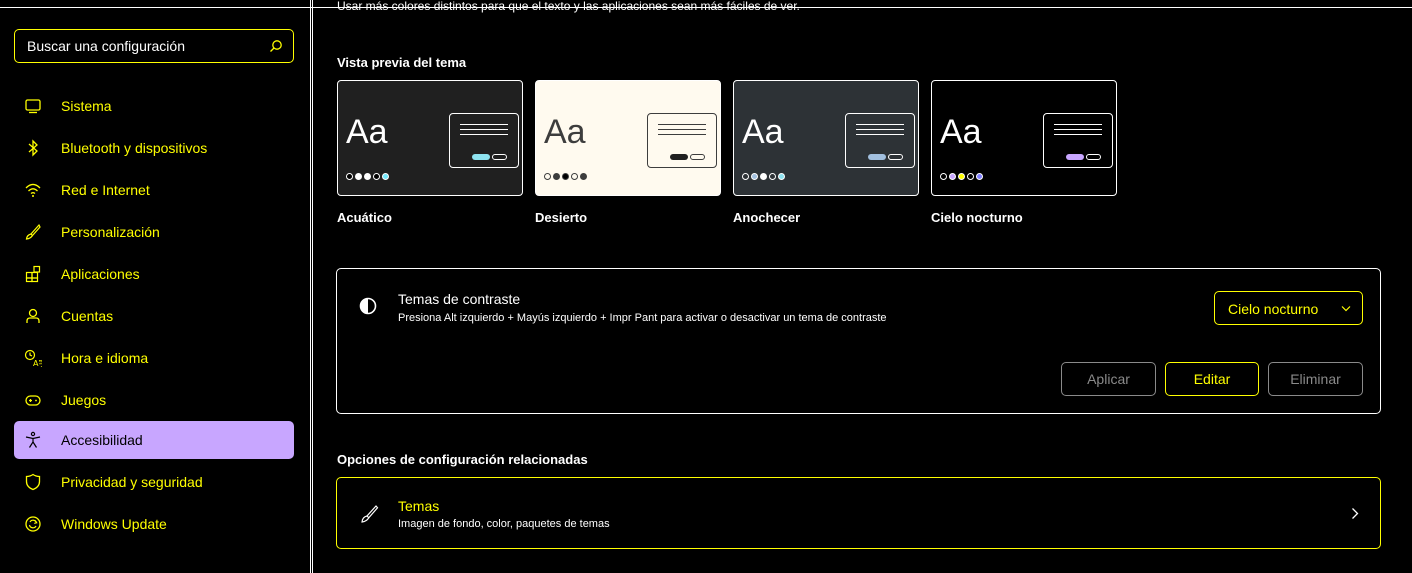 Image resolution: width=1412 pixels, height=573 pixels. I want to click on person-icon, so click(33, 315).